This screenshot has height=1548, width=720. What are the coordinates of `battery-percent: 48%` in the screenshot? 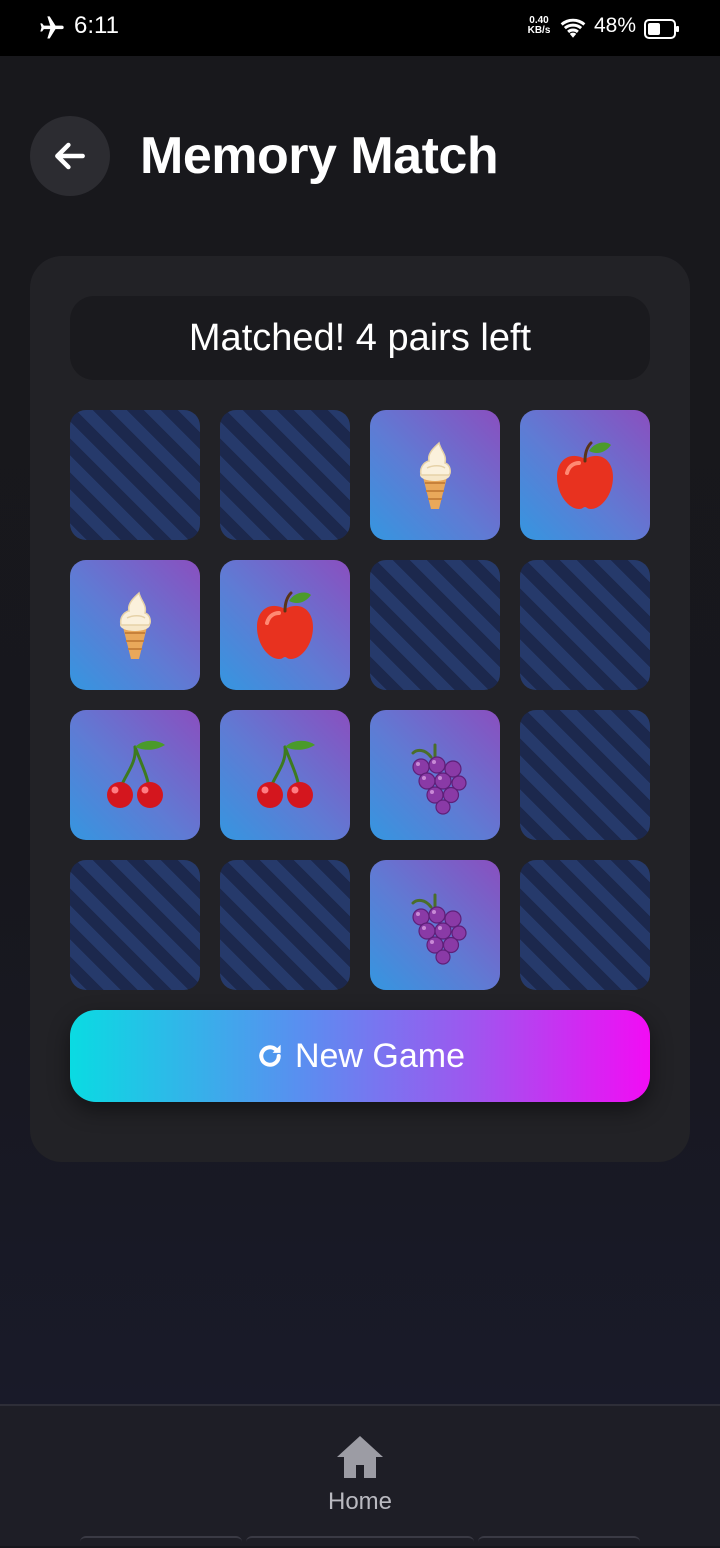 It's located at (615, 25).